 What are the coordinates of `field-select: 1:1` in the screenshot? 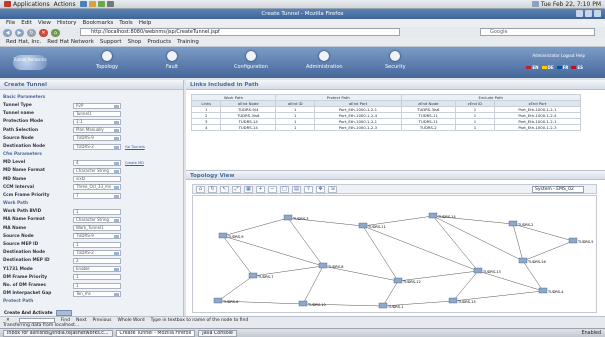 It's located at (97, 121).